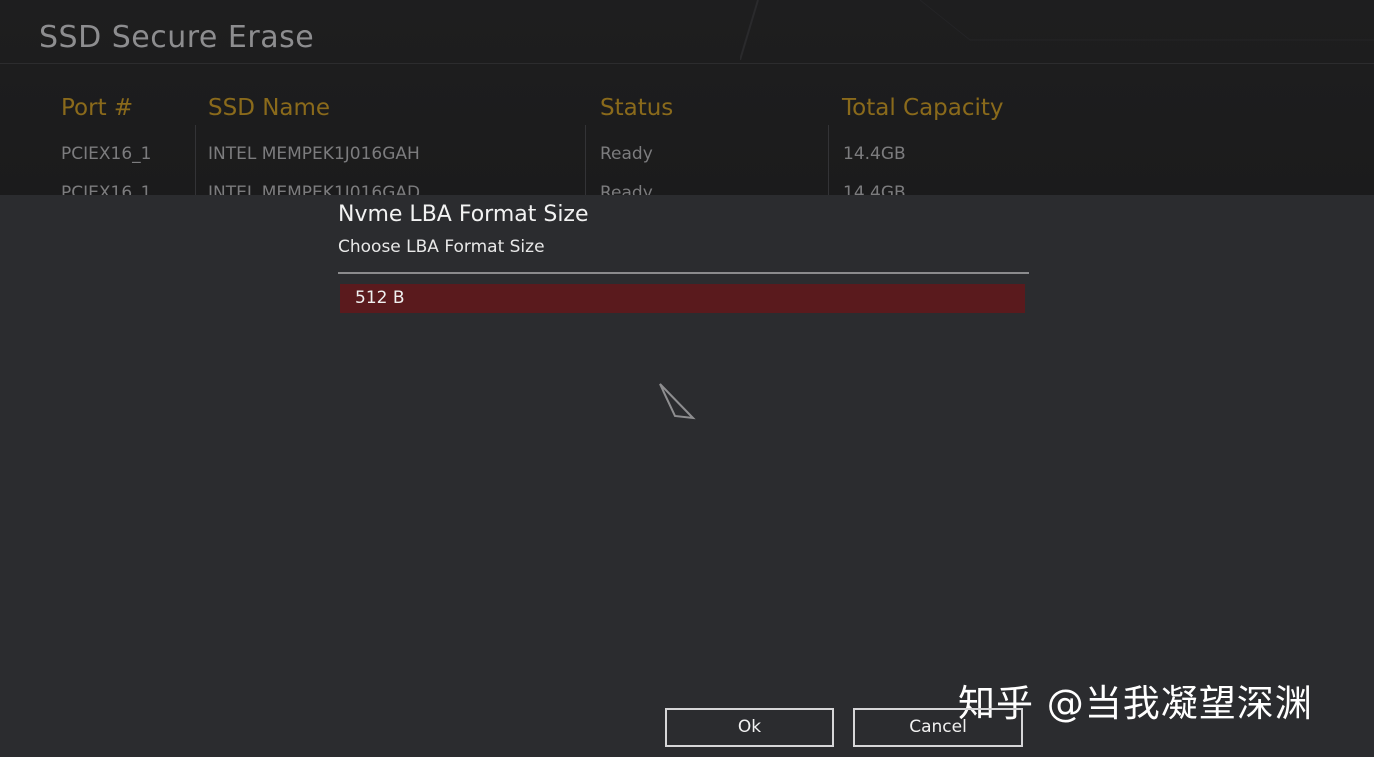 This screenshot has height=757, width=1374. Describe the element at coordinates (938, 727) in the screenshot. I see `cancel-button: Cancel` at that location.